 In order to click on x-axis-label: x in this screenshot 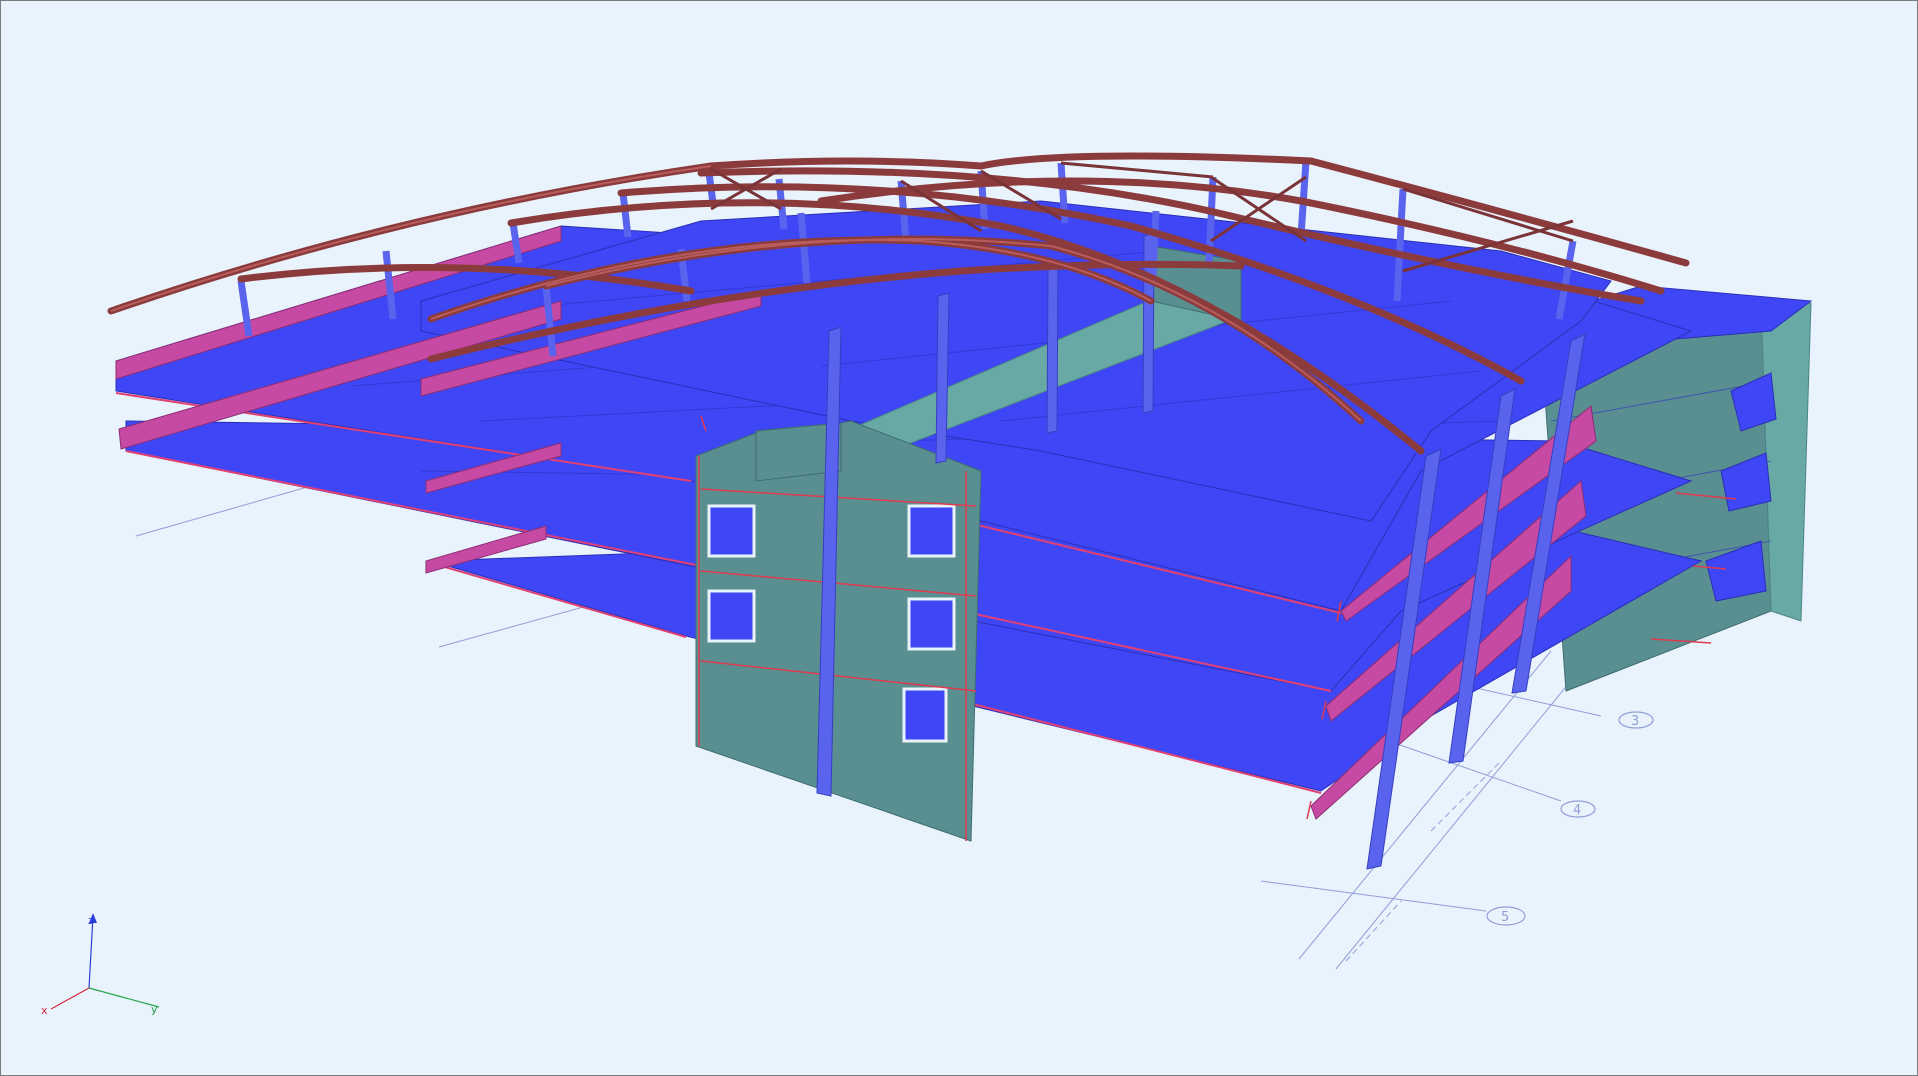, I will do `click(44, 1010)`.